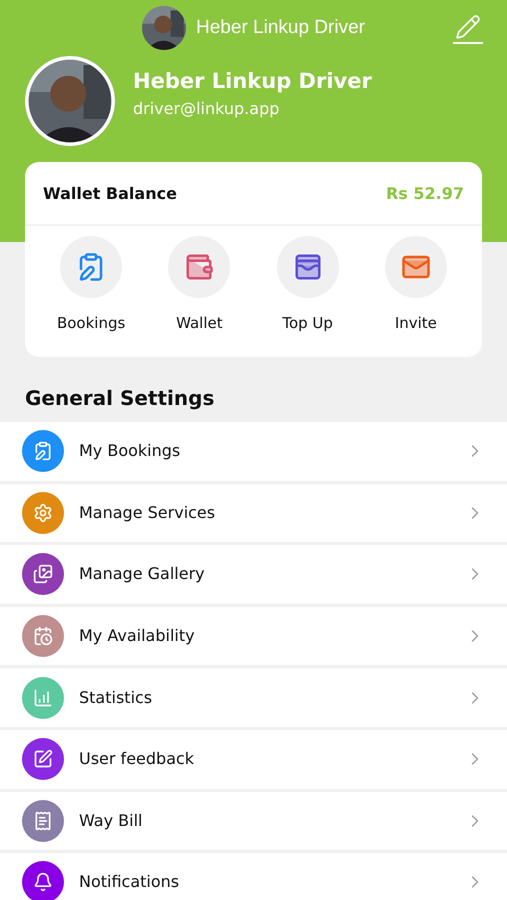 The image size is (507, 900). What do you see at coordinates (308, 284) in the screenshot?
I see `quick-action: Top Up` at bounding box center [308, 284].